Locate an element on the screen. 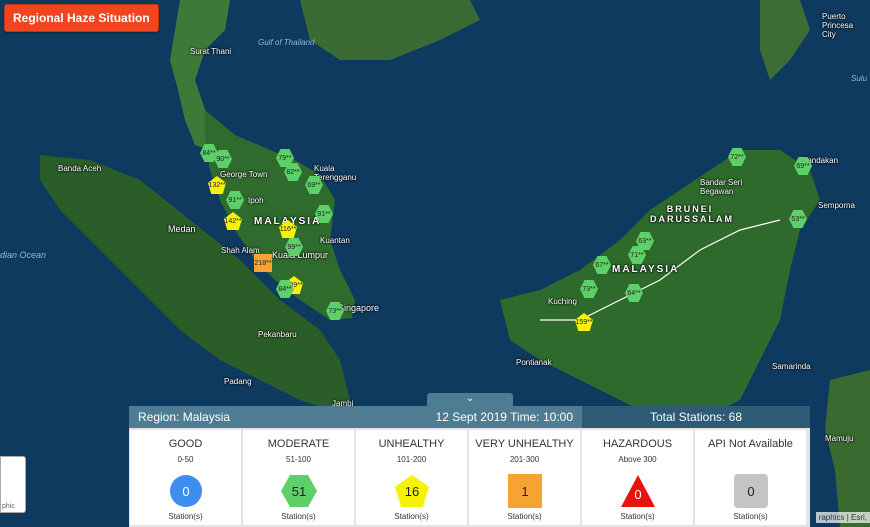 Image resolution: width=870 pixels, height=527 pixels. label-kuala-terengganu: Kuala Terengganu is located at coordinates (335, 173).